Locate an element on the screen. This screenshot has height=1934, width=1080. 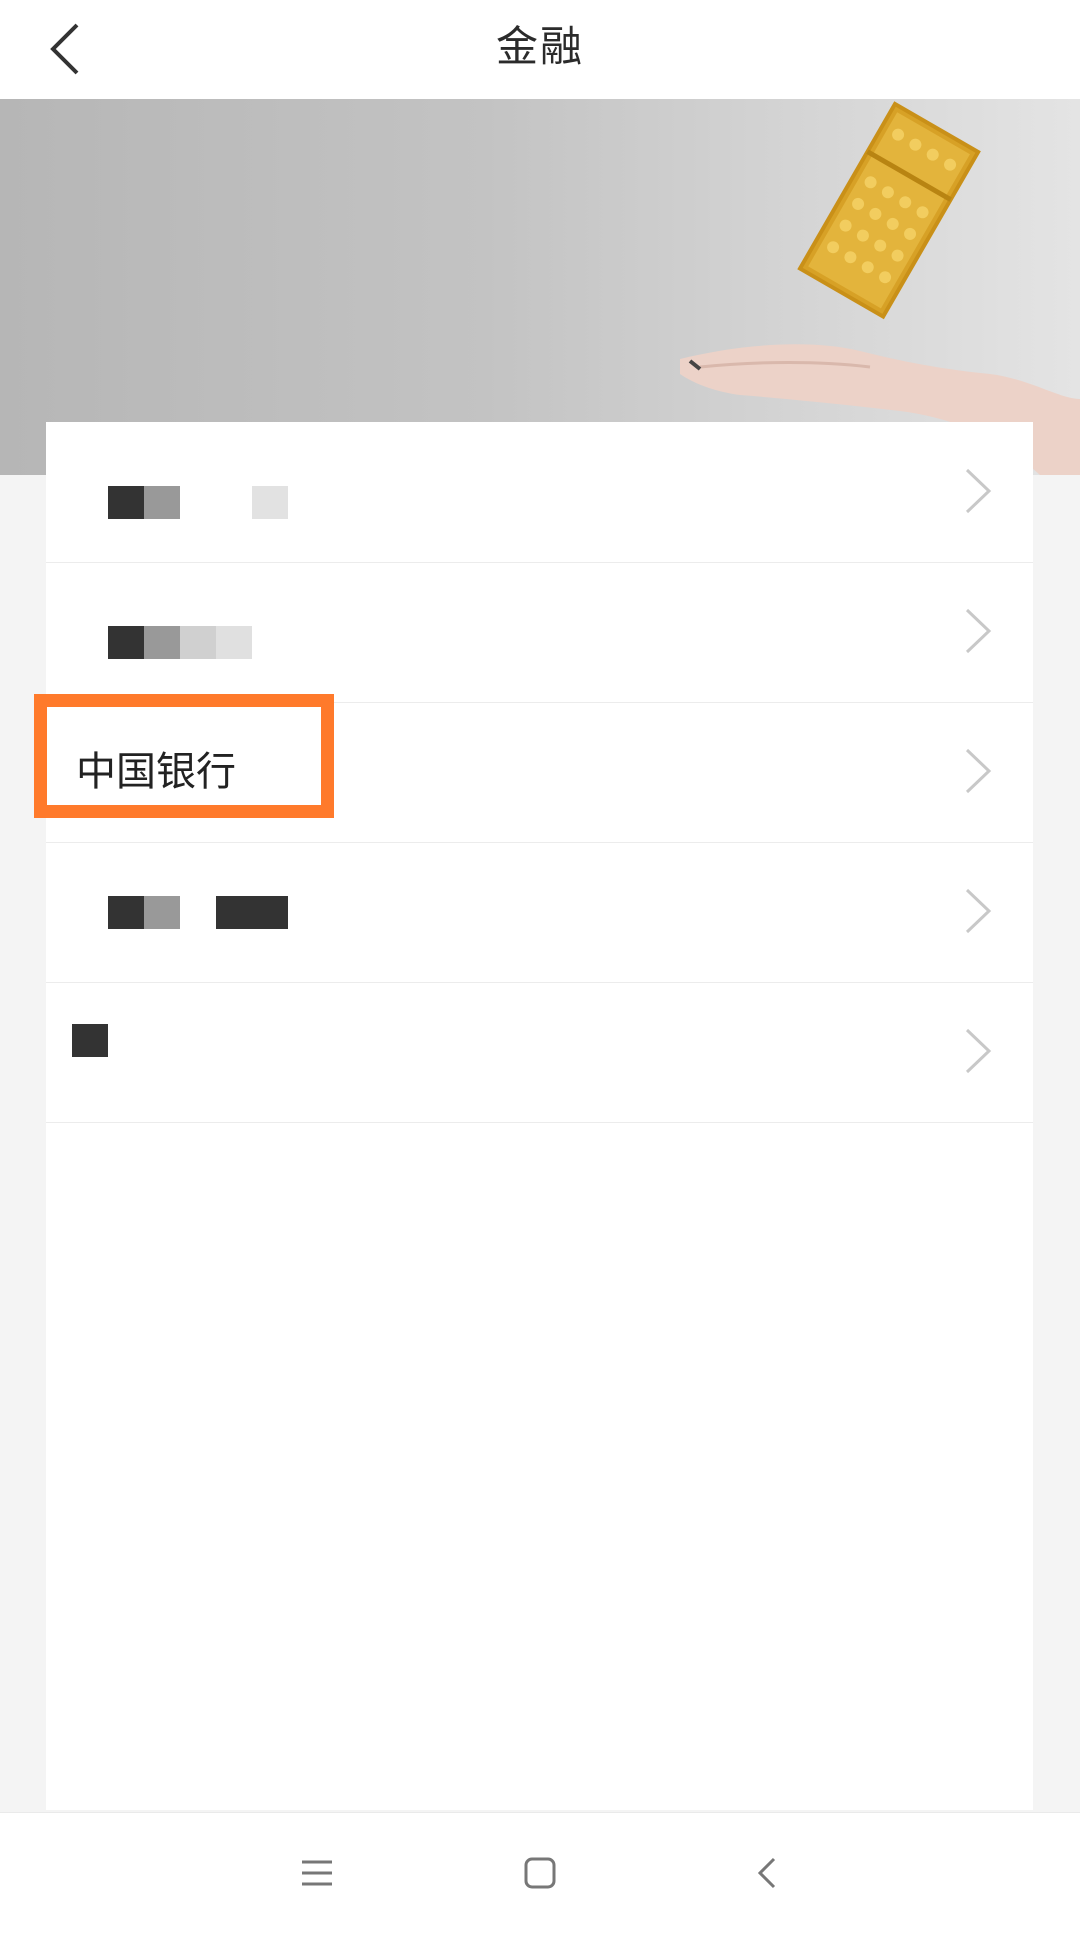
nav-home-button is located at coordinates (540, 1873).